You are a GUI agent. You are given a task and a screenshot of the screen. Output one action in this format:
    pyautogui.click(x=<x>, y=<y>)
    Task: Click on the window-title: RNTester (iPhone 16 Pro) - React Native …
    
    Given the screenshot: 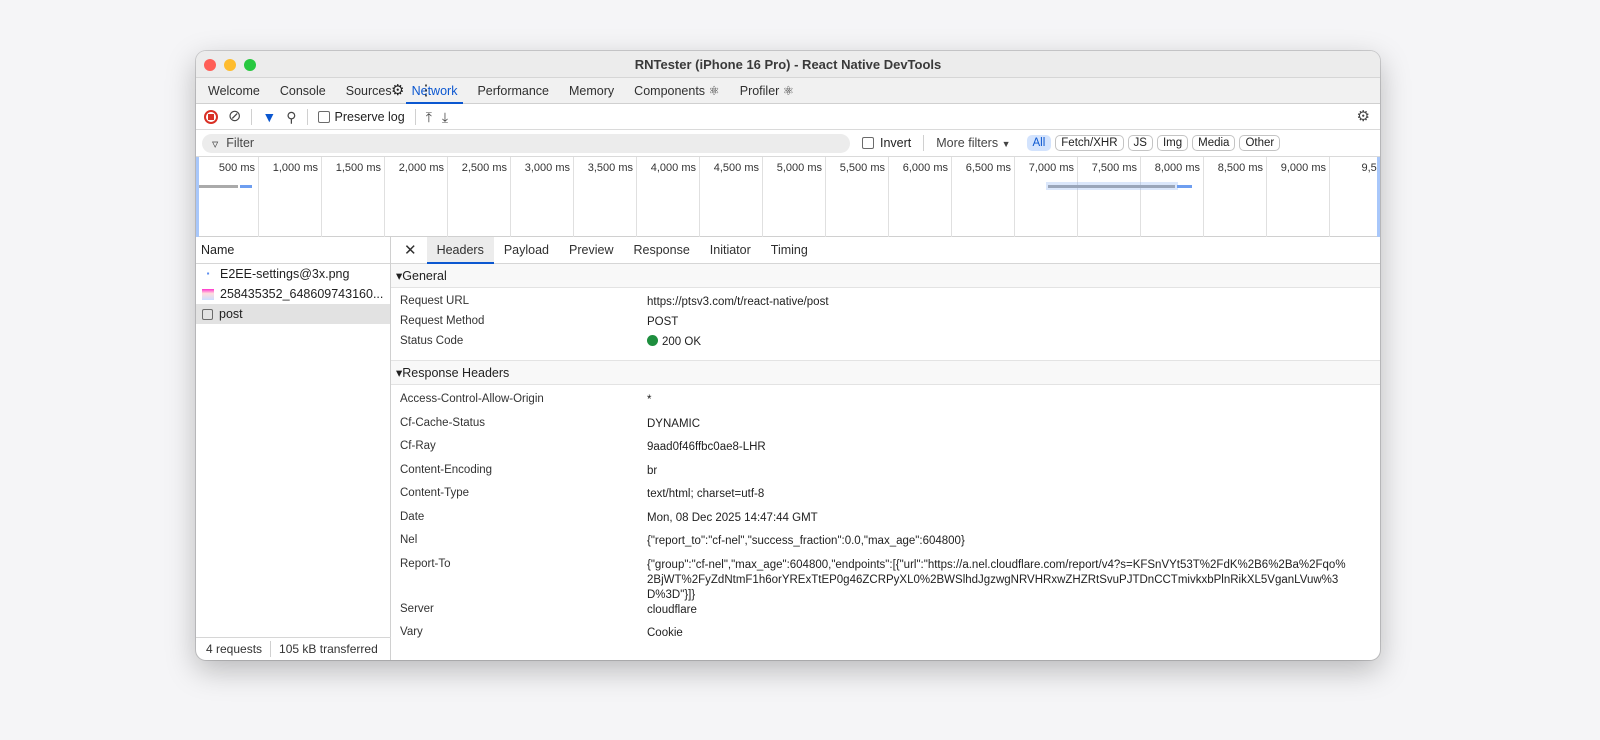 What is the action you would take?
    pyautogui.click(x=788, y=64)
    